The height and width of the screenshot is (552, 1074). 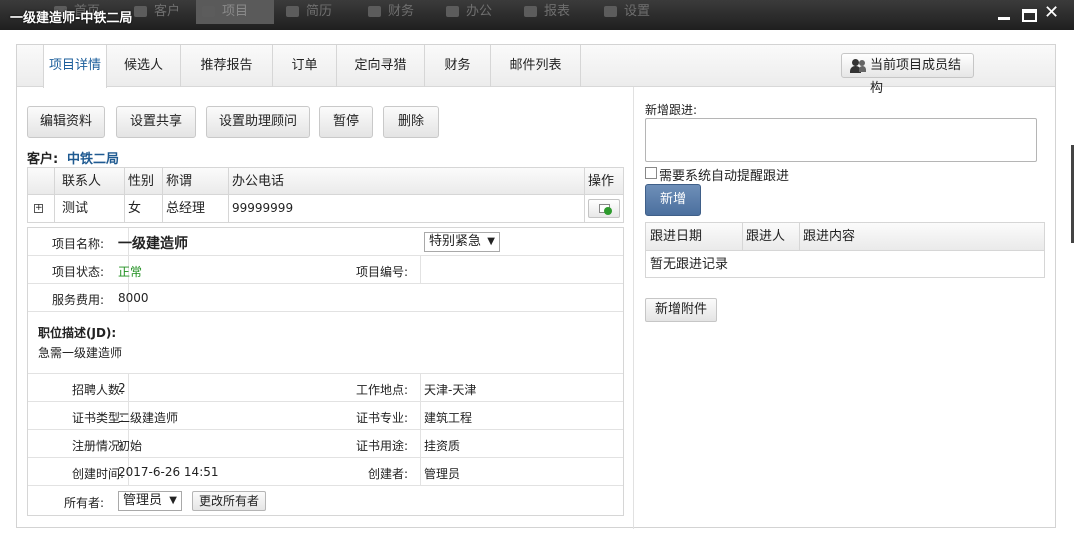 What do you see at coordinates (381, 418) in the screenshot?
I see `cert-major-label: 证书专业:` at bounding box center [381, 418].